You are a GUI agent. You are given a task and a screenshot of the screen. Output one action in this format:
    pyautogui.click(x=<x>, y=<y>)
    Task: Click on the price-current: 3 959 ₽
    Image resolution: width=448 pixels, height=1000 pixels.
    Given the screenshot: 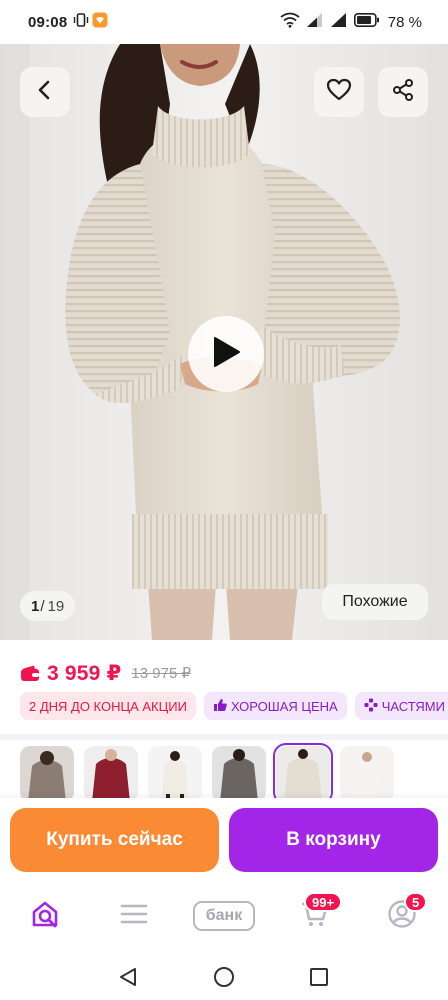 What is the action you would take?
    pyautogui.click(x=84, y=673)
    